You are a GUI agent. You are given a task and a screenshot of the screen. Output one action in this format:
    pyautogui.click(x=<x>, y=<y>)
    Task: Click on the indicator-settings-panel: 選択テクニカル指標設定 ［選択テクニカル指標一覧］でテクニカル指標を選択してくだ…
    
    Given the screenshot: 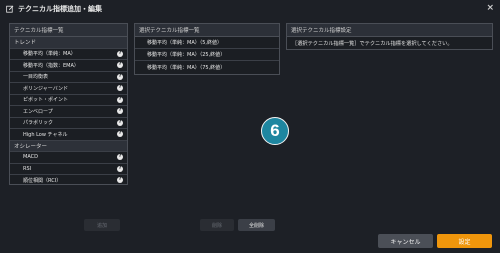 What is the action you would take?
    pyautogui.click(x=389, y=36)
    